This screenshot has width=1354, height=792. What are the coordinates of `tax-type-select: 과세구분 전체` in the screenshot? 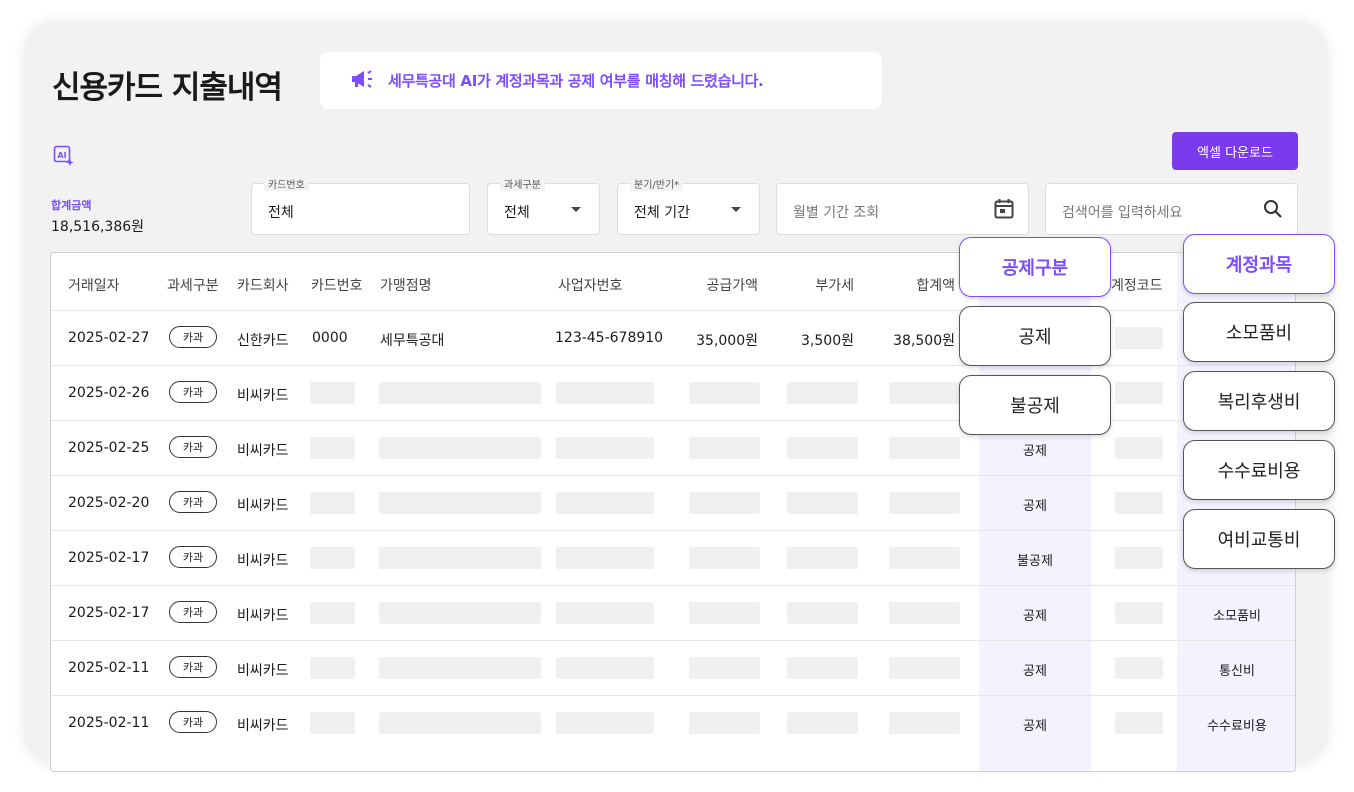 It's located at (543, 205).